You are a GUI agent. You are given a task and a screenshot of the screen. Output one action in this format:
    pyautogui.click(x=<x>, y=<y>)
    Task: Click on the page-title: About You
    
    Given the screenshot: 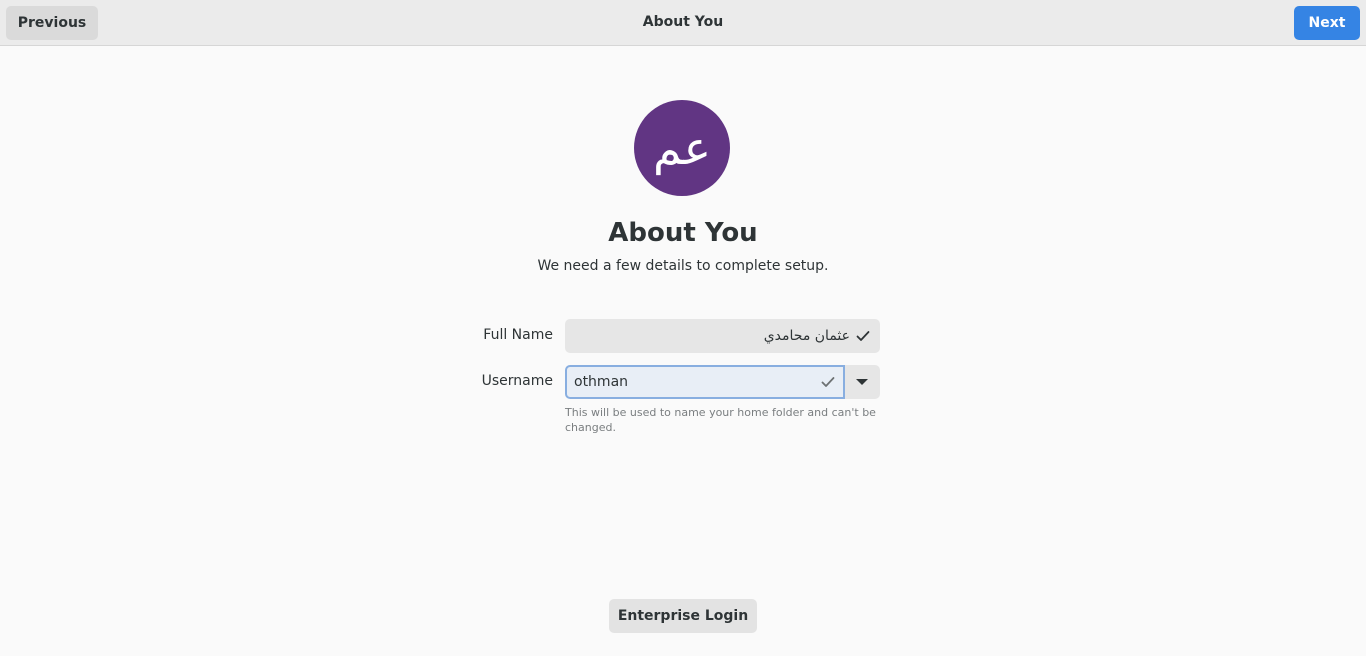 What is the action you would take?
    pyautogui.click(x=683, y=233)
    